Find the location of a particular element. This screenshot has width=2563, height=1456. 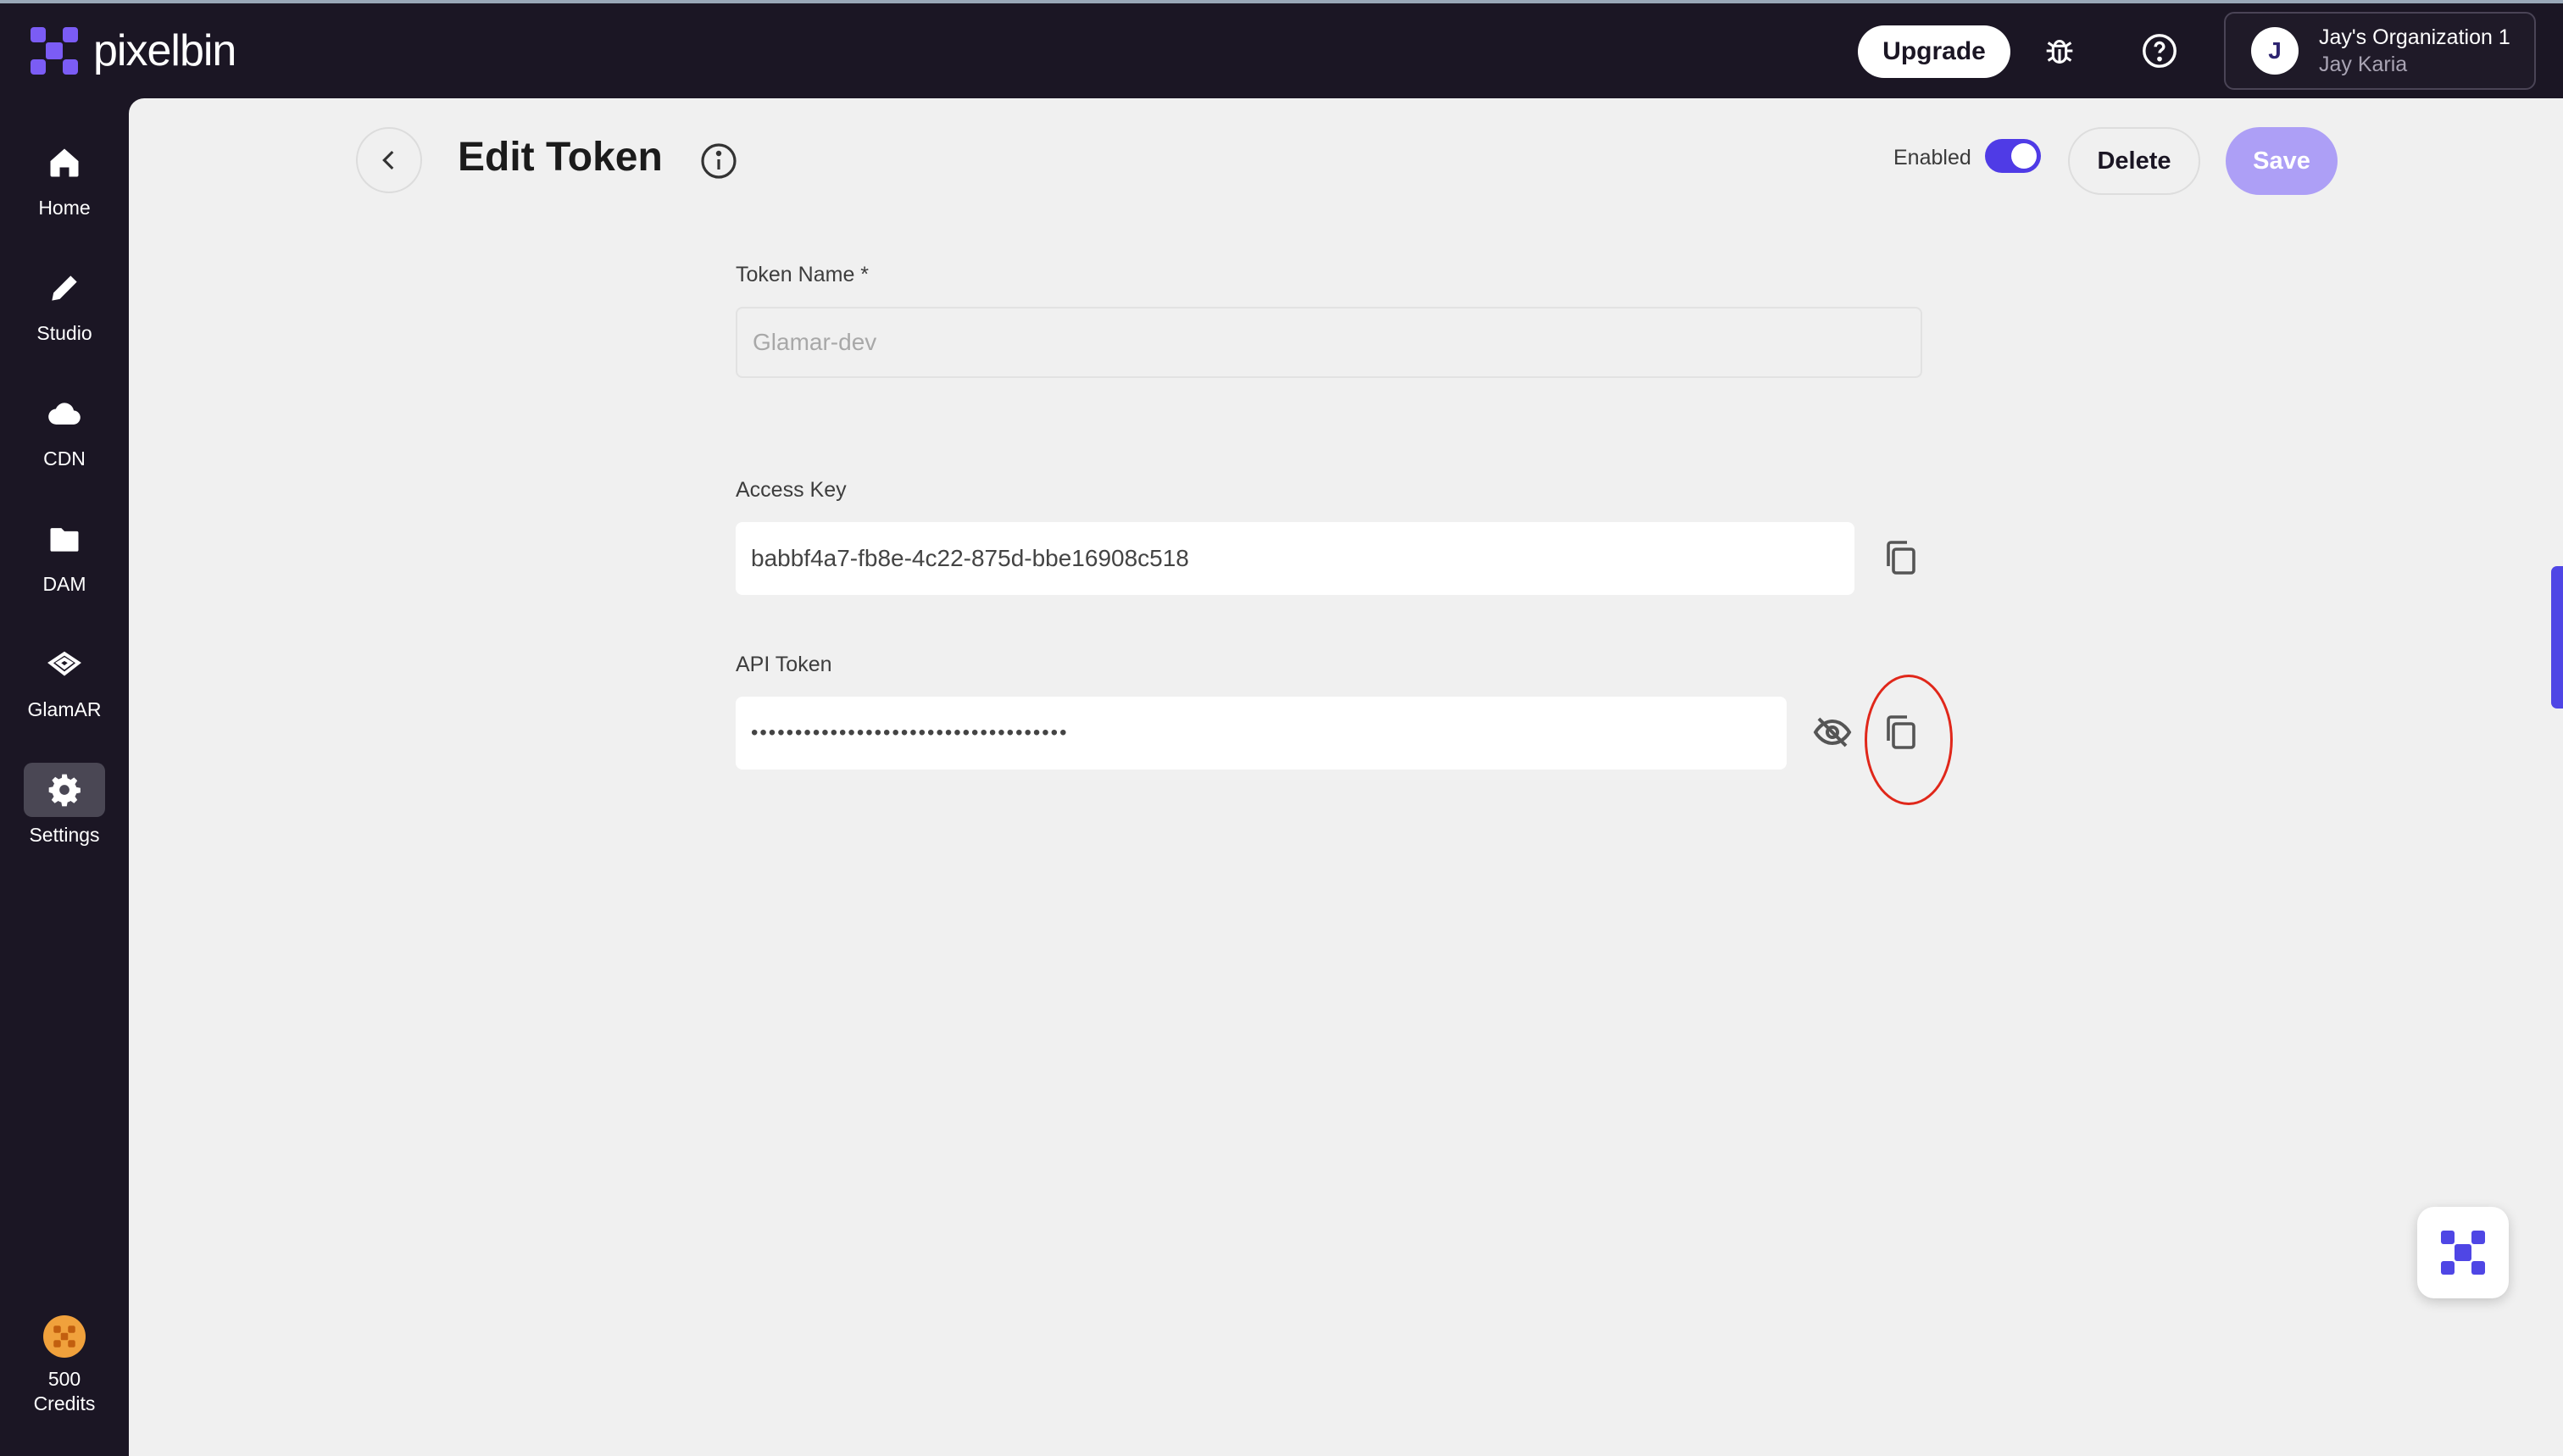

delete-button: Delete is located at coordinates (2134, 161).